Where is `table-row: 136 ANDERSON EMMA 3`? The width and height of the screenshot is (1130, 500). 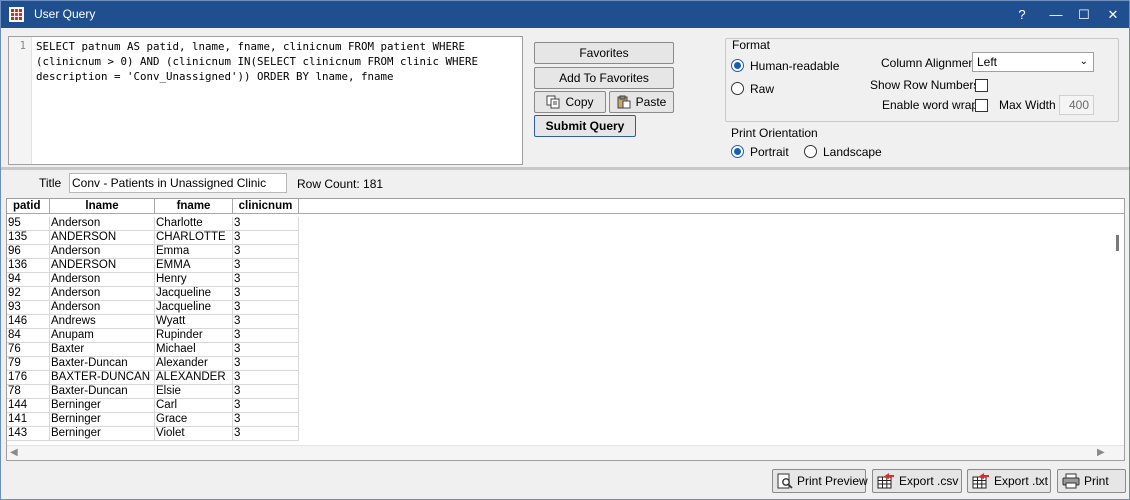
table-row: 136 ANDERSON EMMA 3 is located at coordinates (153, 266).